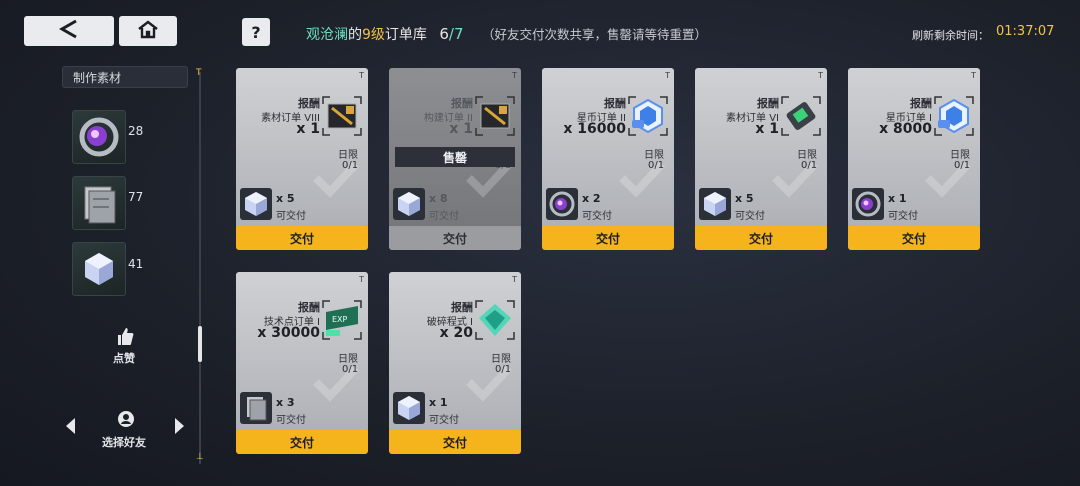 This screenshot has width=1080, height=486. I want to click on order-card: T 报酬 素材订单 VIII x 1 日限 0/1 x 5 可交付 交付, so click(302, 160).